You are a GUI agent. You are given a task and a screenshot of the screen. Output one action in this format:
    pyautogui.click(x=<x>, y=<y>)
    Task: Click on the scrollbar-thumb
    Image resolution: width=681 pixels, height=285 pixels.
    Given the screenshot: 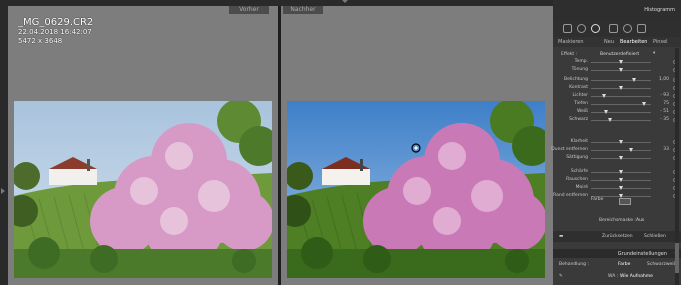 What is the action you would take?
    pyautogui.click(x=677, y=258)
    